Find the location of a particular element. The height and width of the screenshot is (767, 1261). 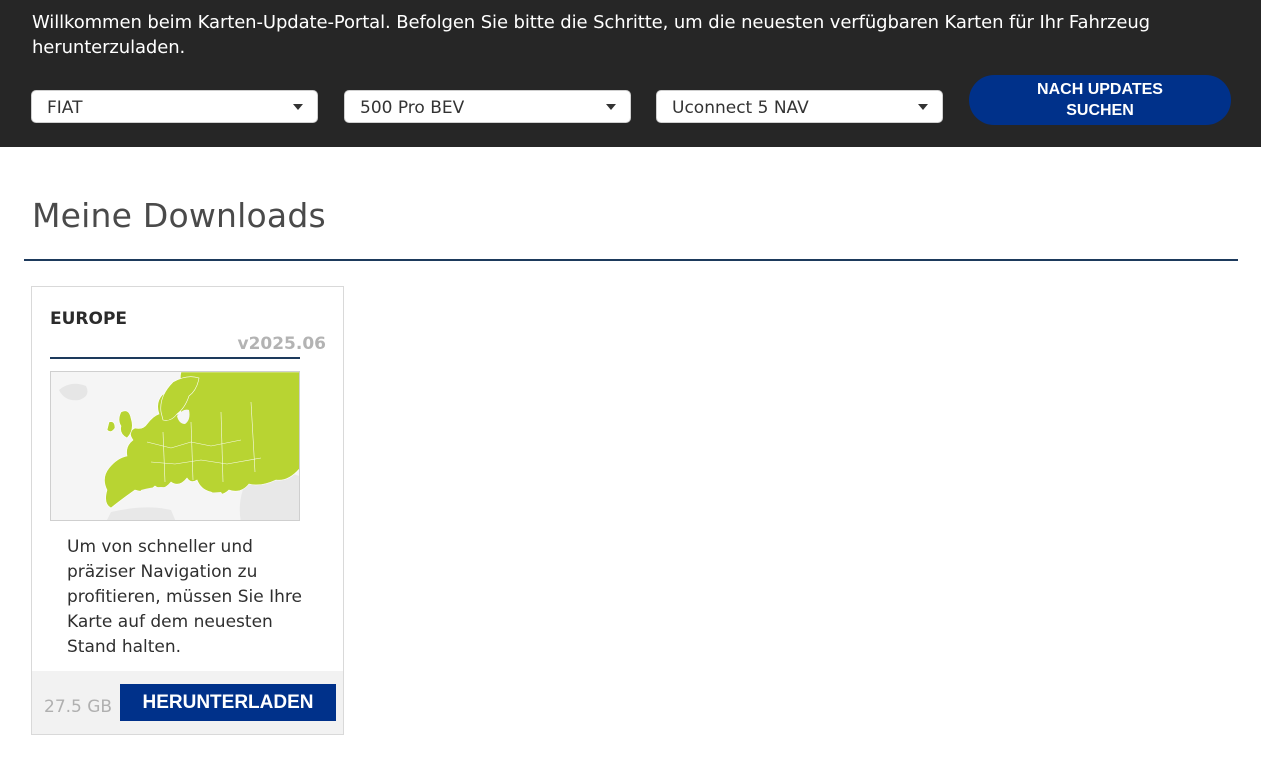

card-region-title: EUROPE is located at coordinates (89, 319).